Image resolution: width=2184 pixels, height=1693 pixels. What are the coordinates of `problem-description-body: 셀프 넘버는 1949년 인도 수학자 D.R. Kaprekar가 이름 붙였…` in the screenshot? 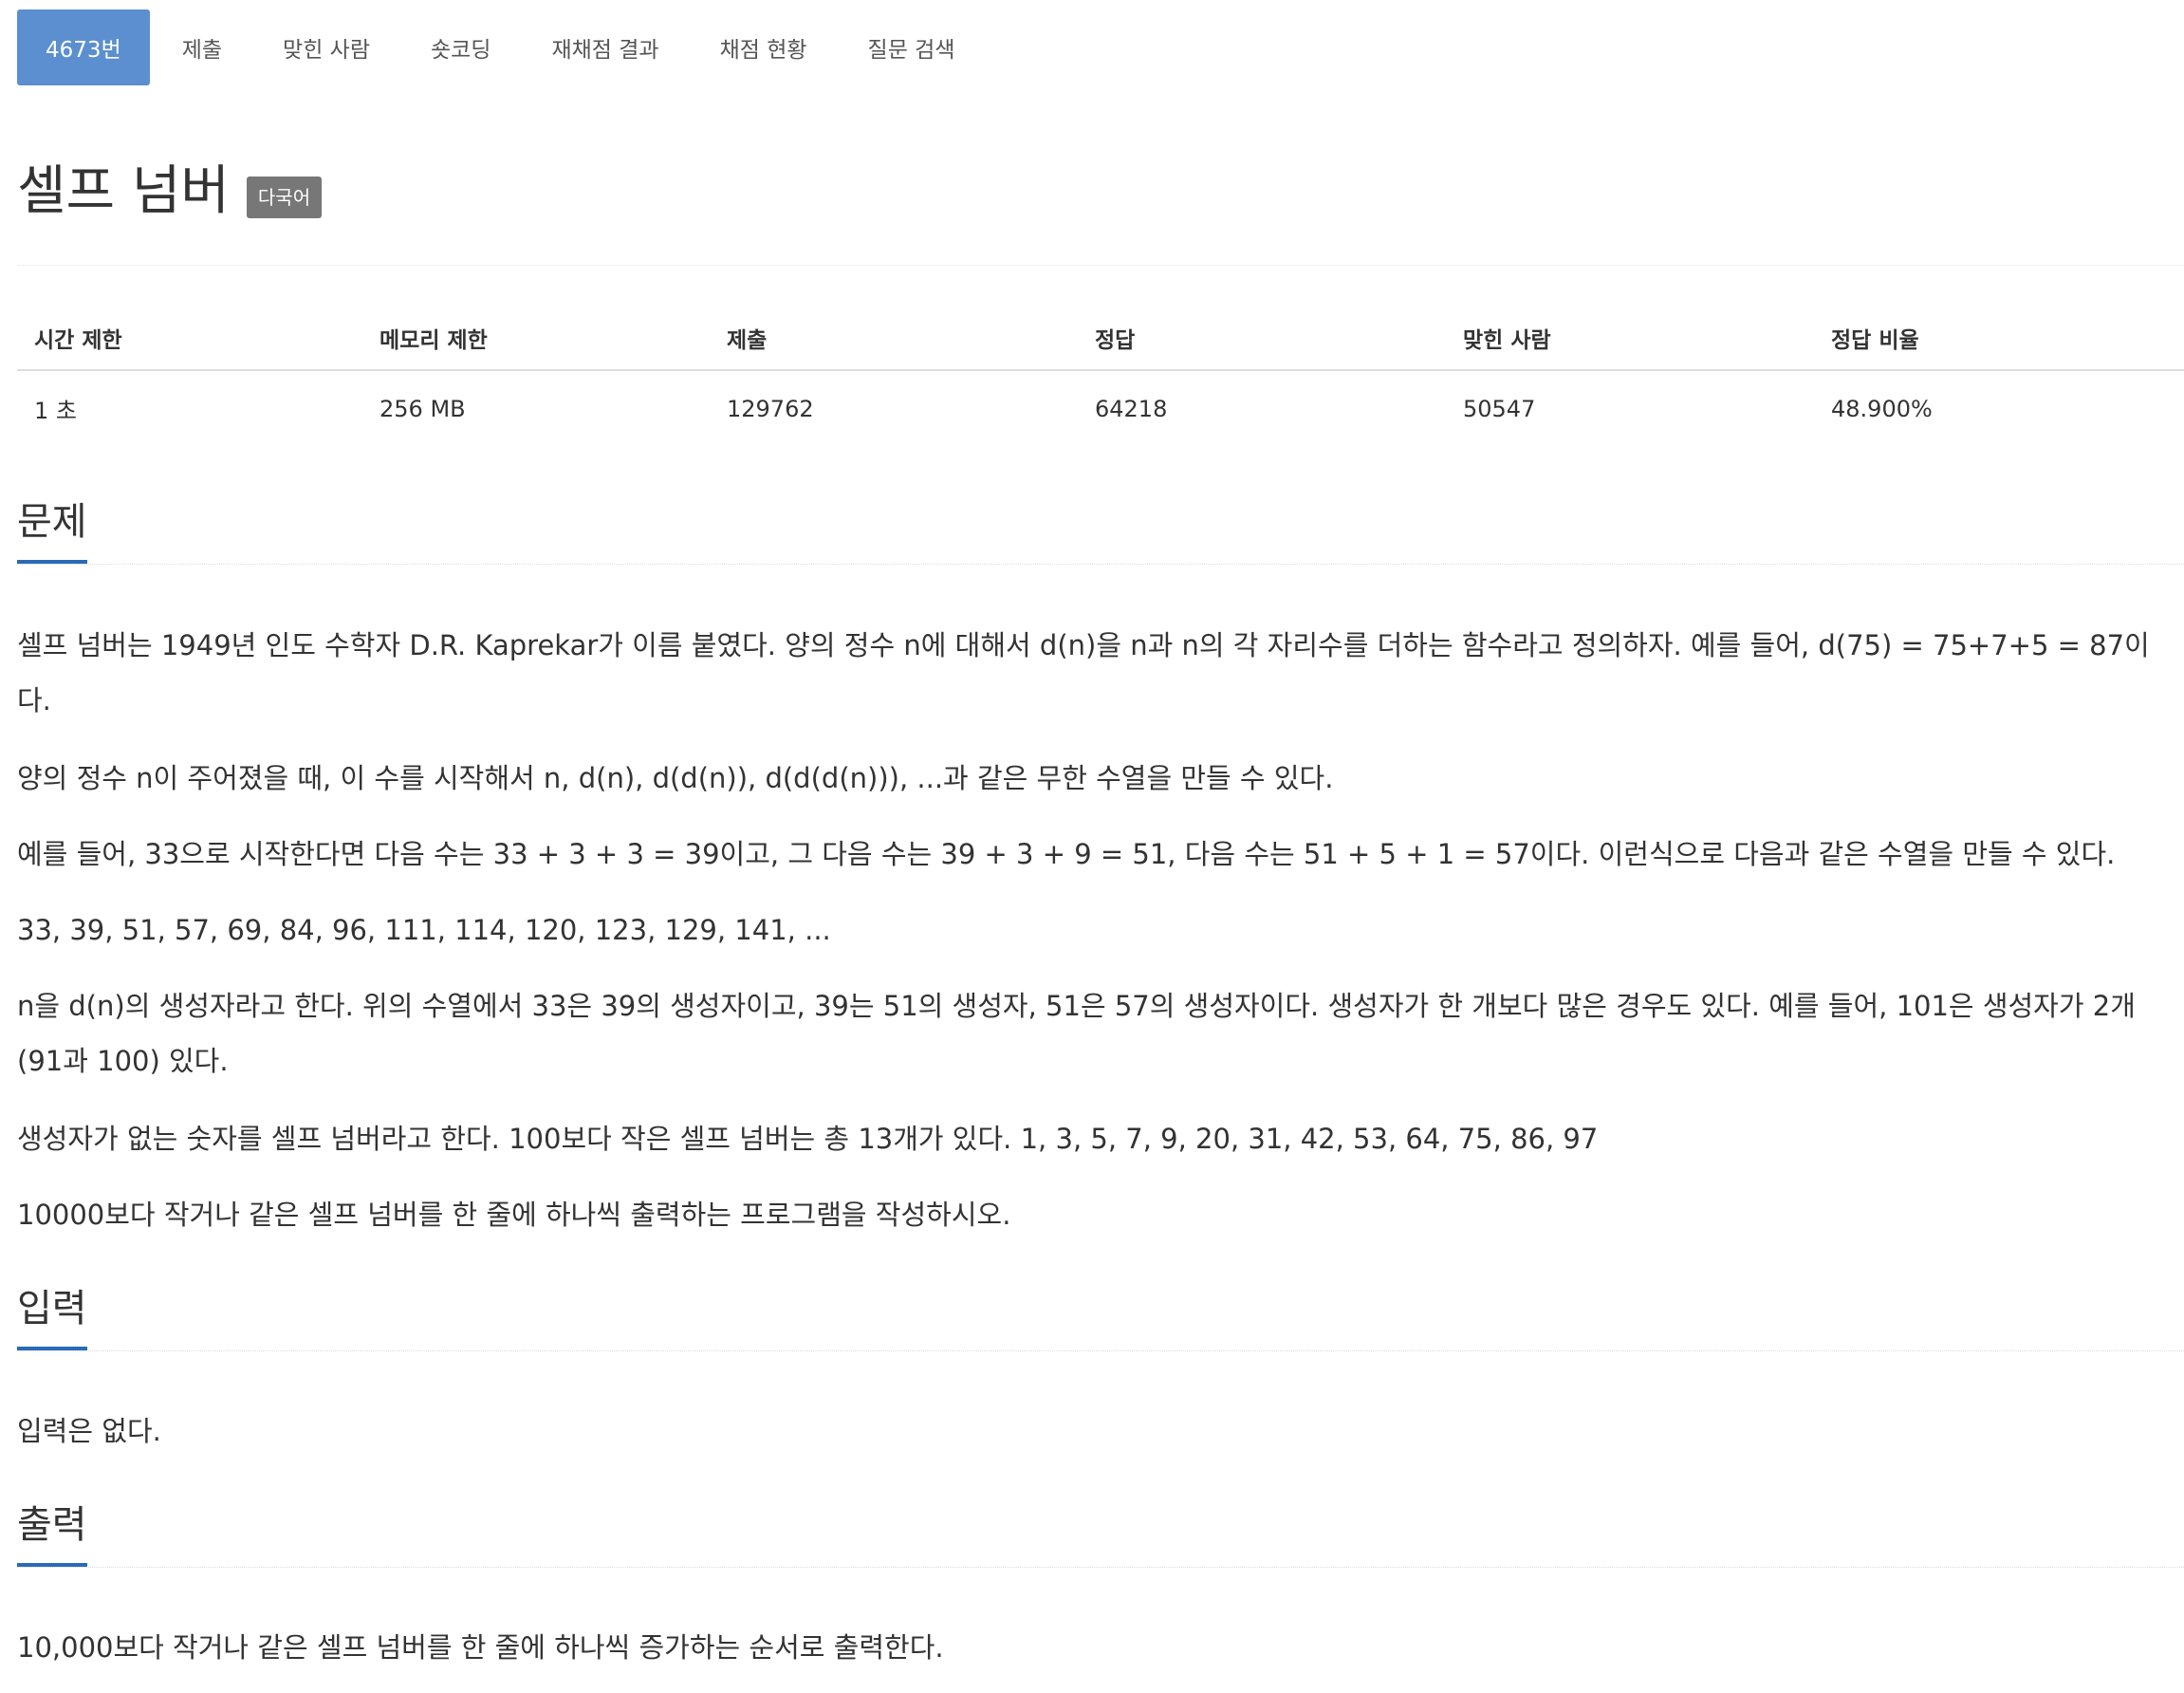 It's located at (1101, 673).